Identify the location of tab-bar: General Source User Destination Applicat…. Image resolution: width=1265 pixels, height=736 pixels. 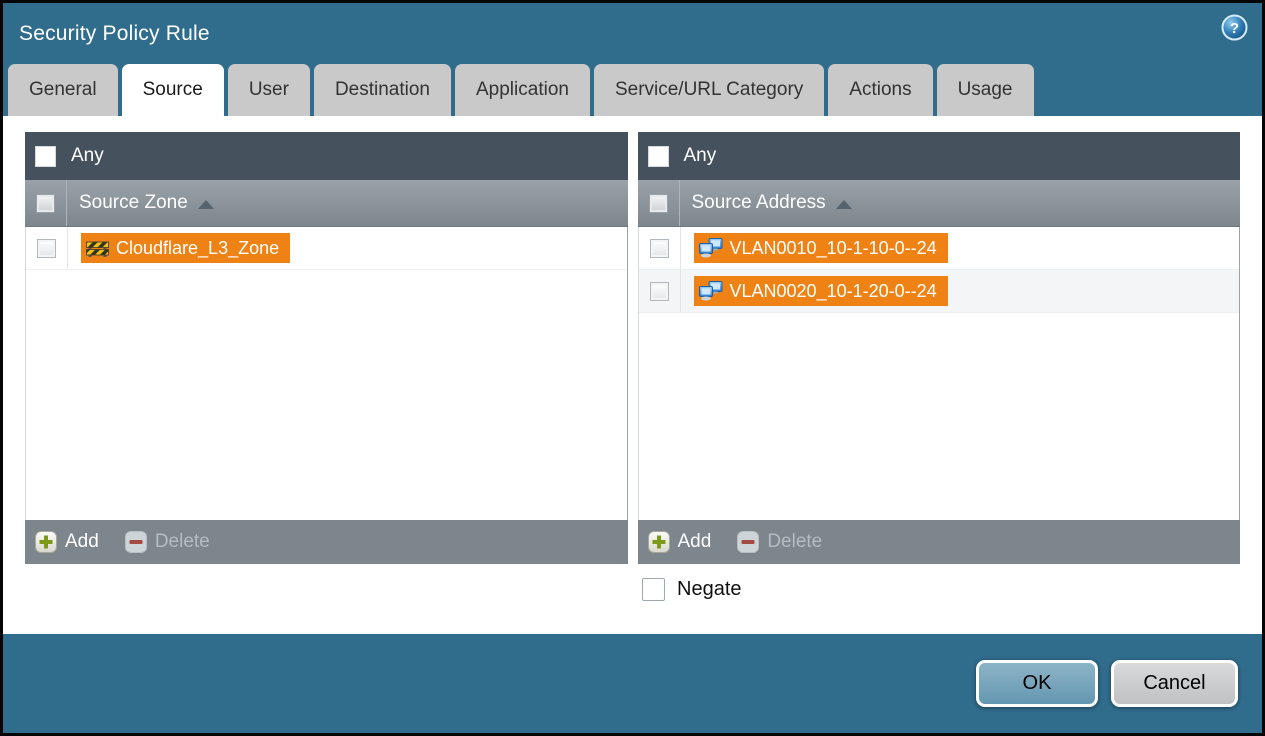
(632, 90).